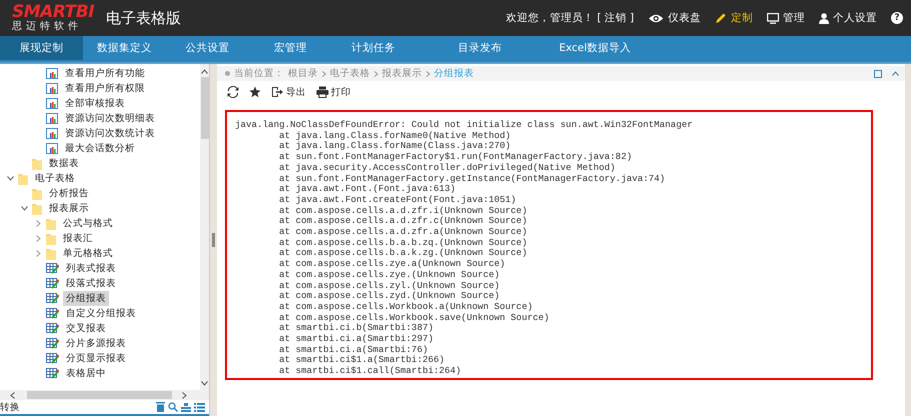 Image resolution: width=911 pixels, height=416 pixels. What do you see at coordinates (615, 18) in the screenshot?
I see `logout-link: [ 注销 ]` at bounding box center [615, 18].